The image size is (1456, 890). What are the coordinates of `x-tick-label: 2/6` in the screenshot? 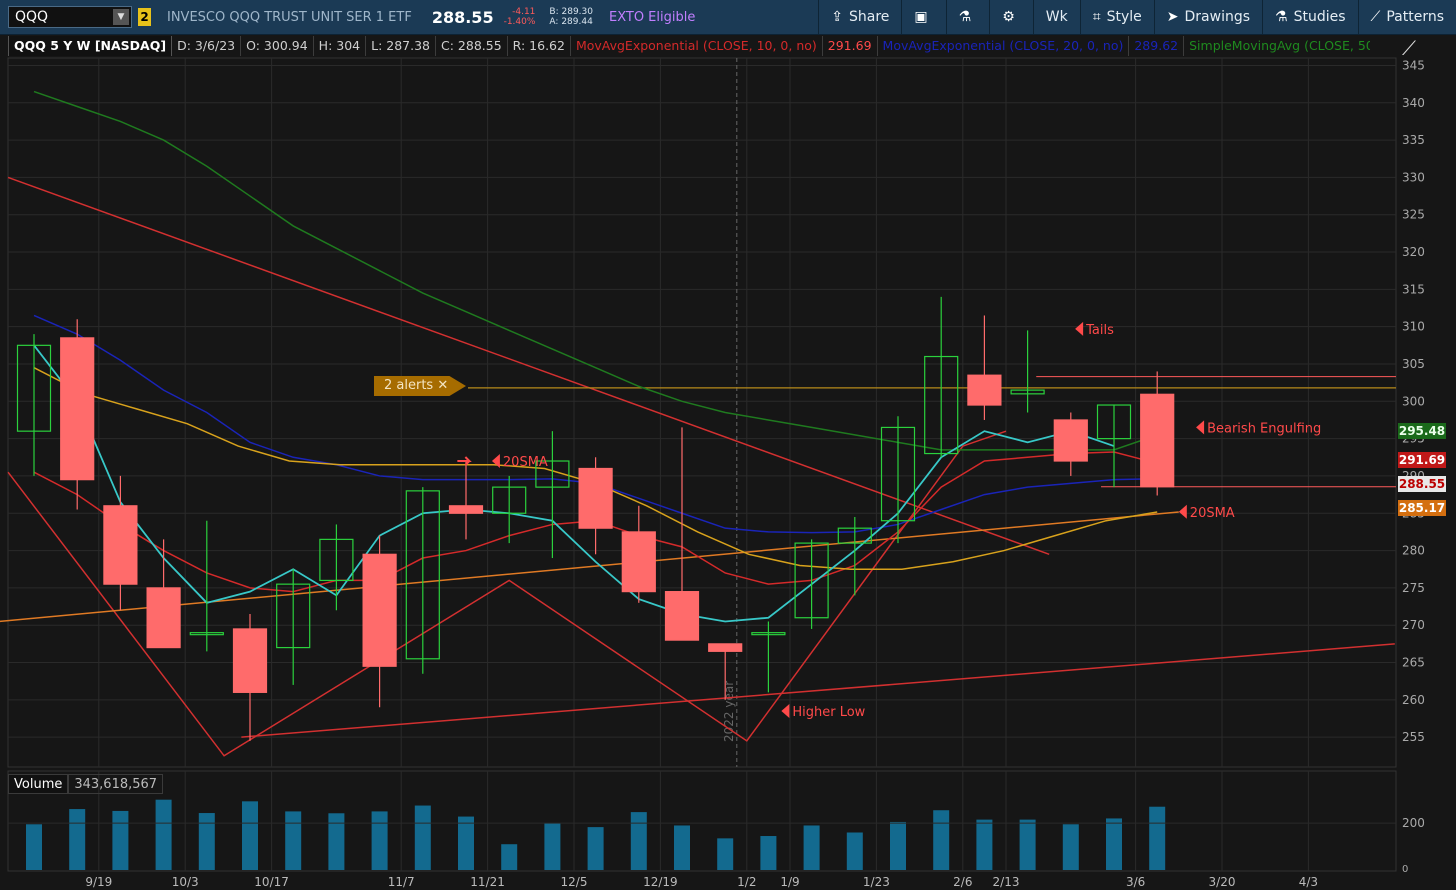 It's located at (962, 882).